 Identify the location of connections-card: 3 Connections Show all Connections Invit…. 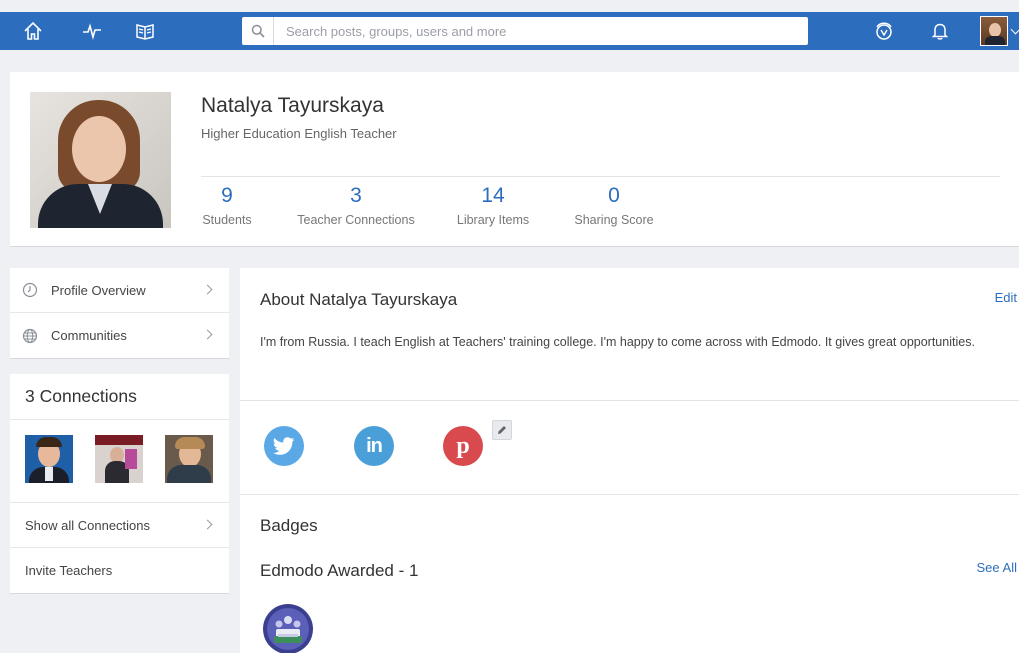
(119, 484).